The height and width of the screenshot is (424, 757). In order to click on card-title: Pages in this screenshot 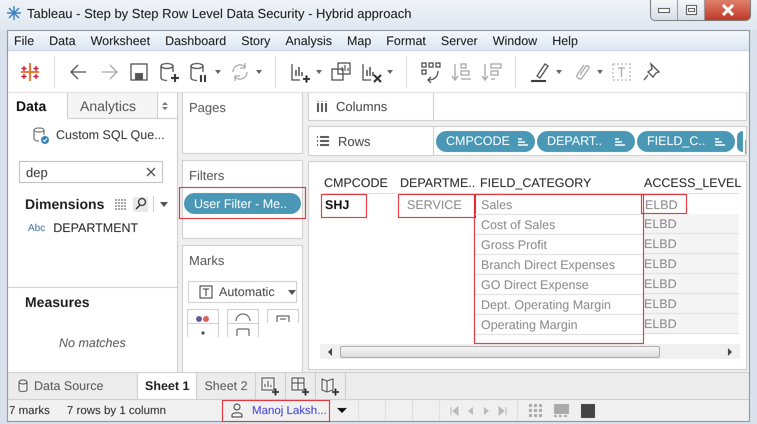, I will do `click(207, 107)`.